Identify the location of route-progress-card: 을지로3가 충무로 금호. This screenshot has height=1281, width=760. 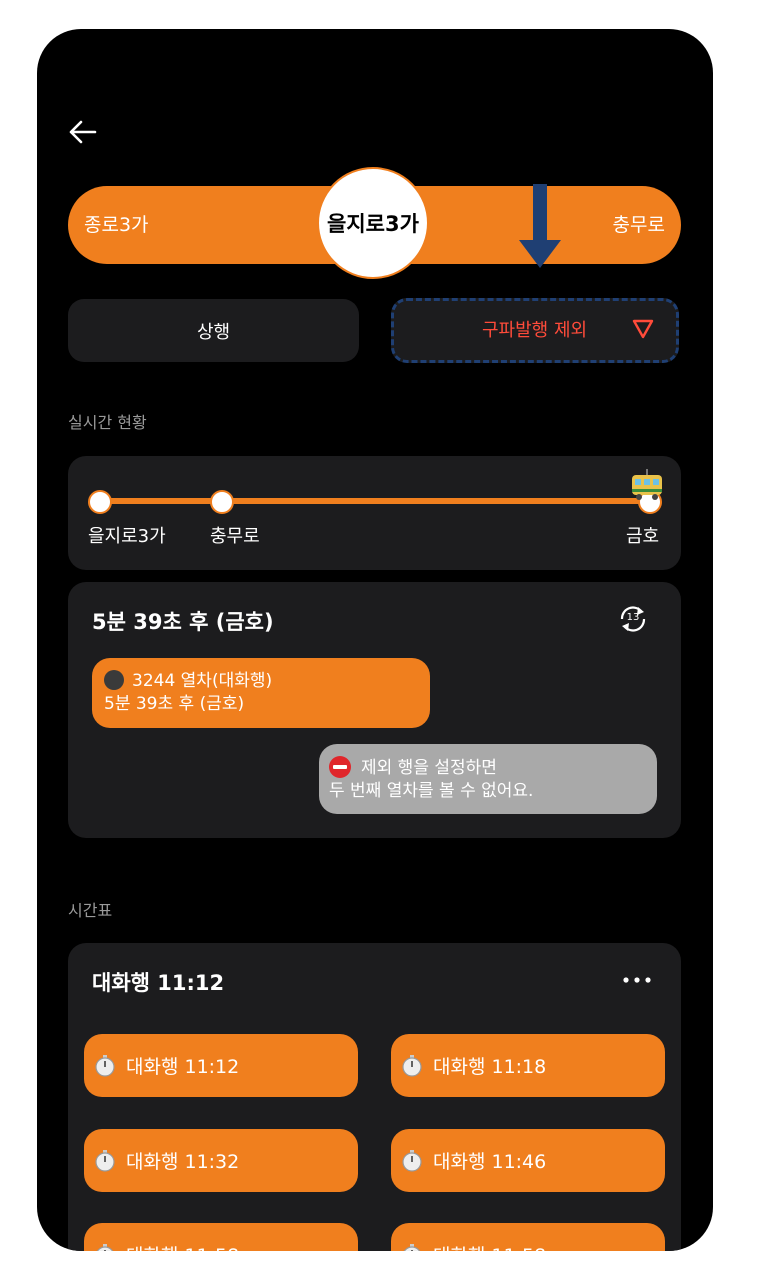
(374, 513).